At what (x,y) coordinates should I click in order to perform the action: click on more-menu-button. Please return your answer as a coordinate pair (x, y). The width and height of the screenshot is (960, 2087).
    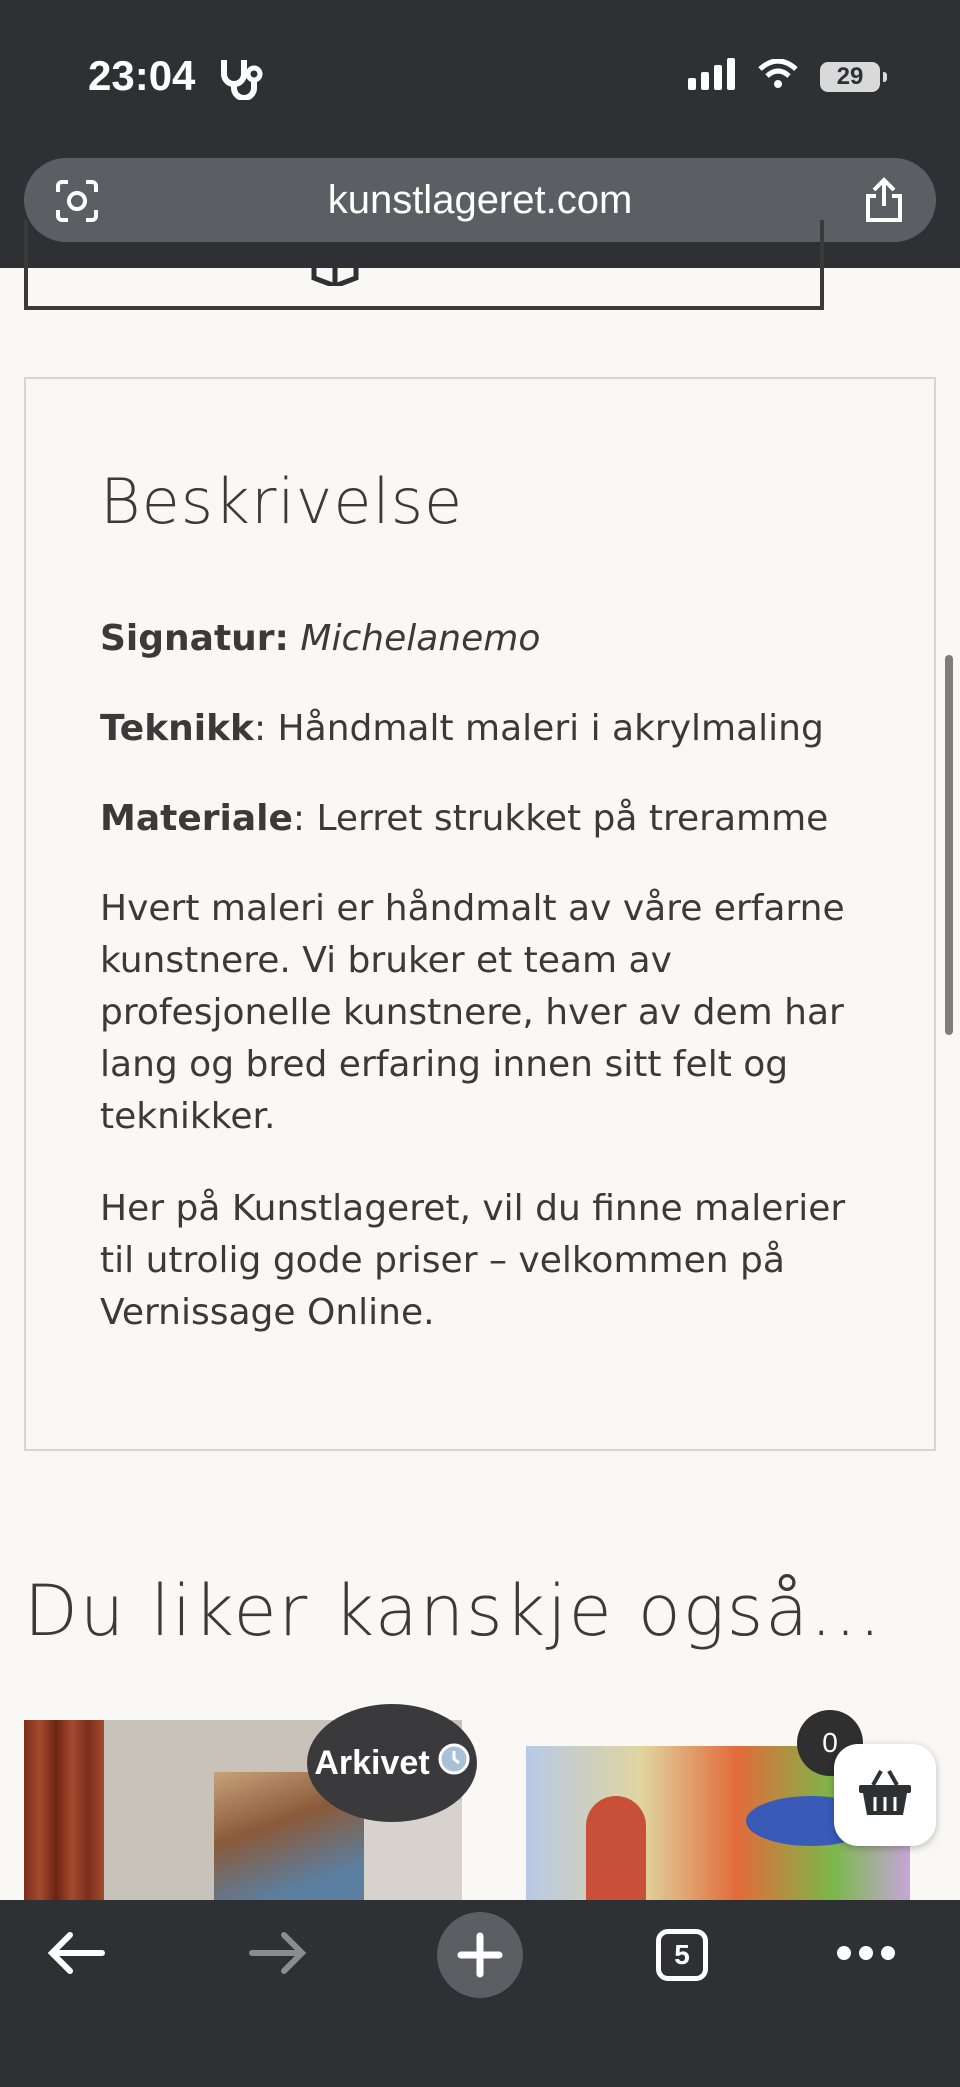
    Looking at the image, I should click on (866, 1955).